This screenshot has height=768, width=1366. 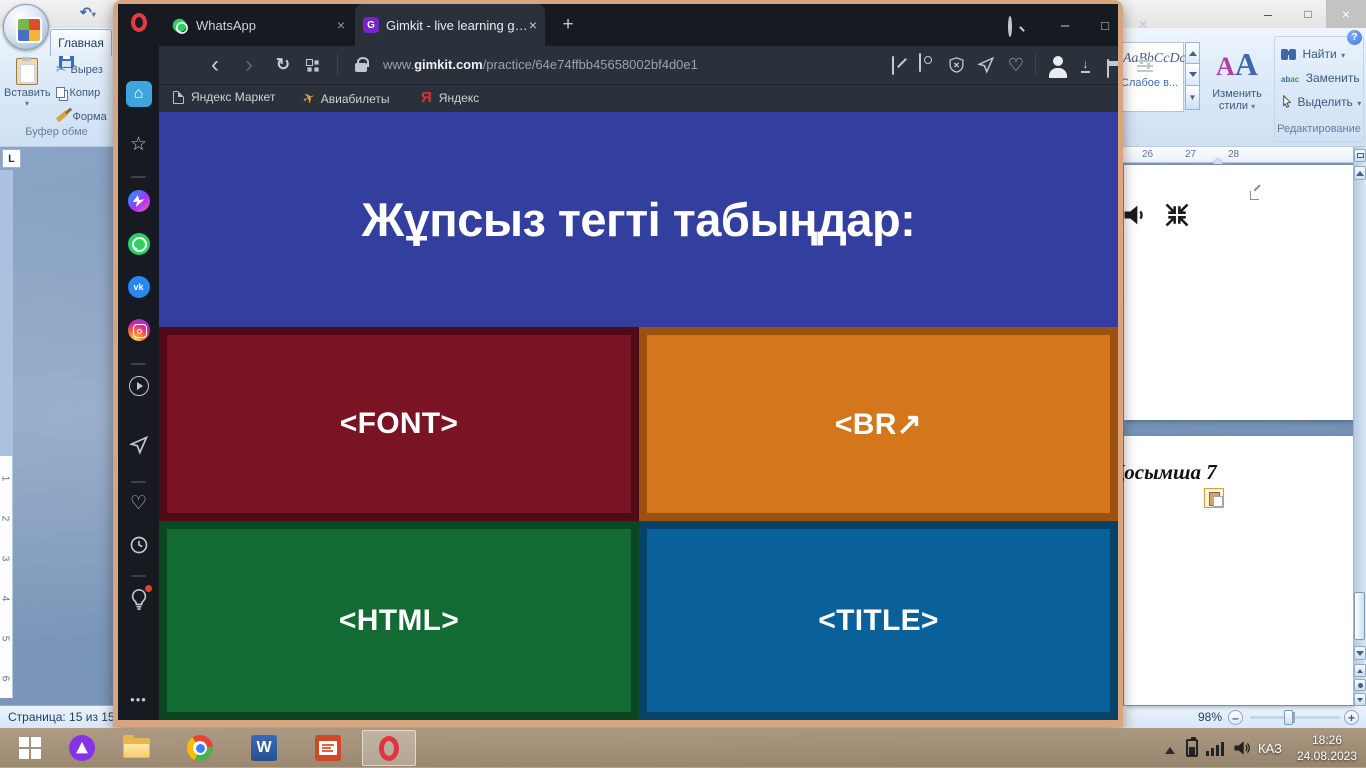 What do you see at coordinates (249, 65) in the screenshot?
I see `forward-button: ›` at bounding box center [249, 65].